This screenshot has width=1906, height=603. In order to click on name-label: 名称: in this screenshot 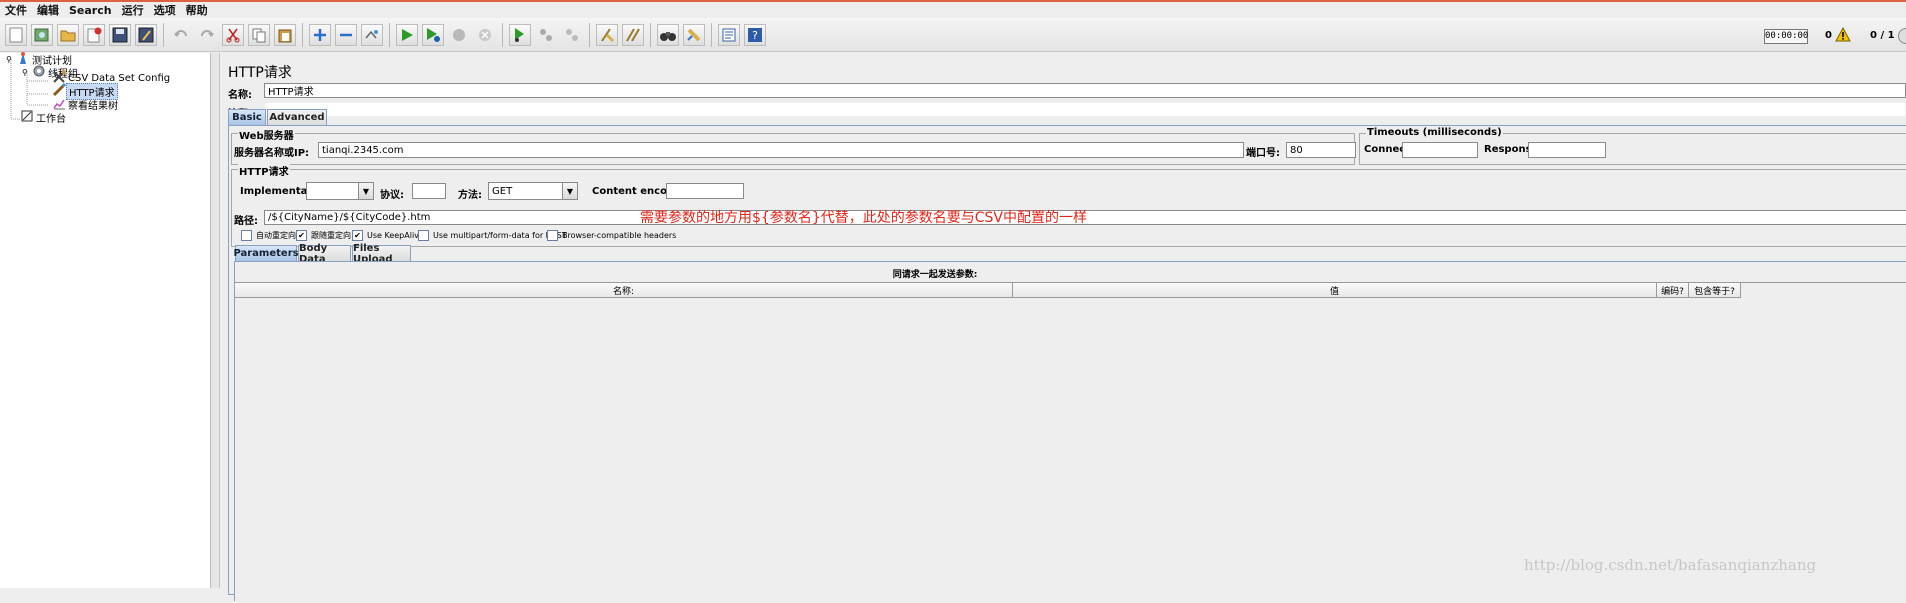, I will do `click(240, 95)`.